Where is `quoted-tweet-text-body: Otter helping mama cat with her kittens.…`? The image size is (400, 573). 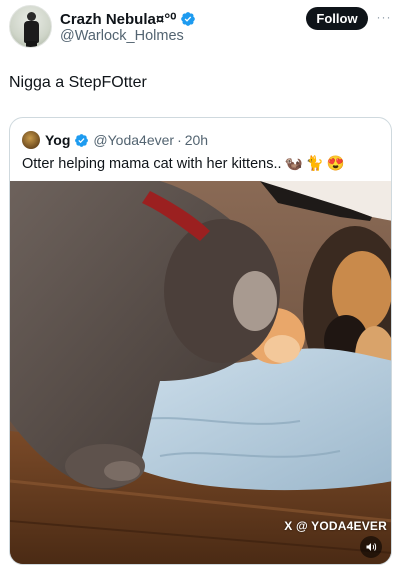
quoted-tweet-text-body: Otter helping mama cat with her kittens.… is located at coordinates (152, 163).